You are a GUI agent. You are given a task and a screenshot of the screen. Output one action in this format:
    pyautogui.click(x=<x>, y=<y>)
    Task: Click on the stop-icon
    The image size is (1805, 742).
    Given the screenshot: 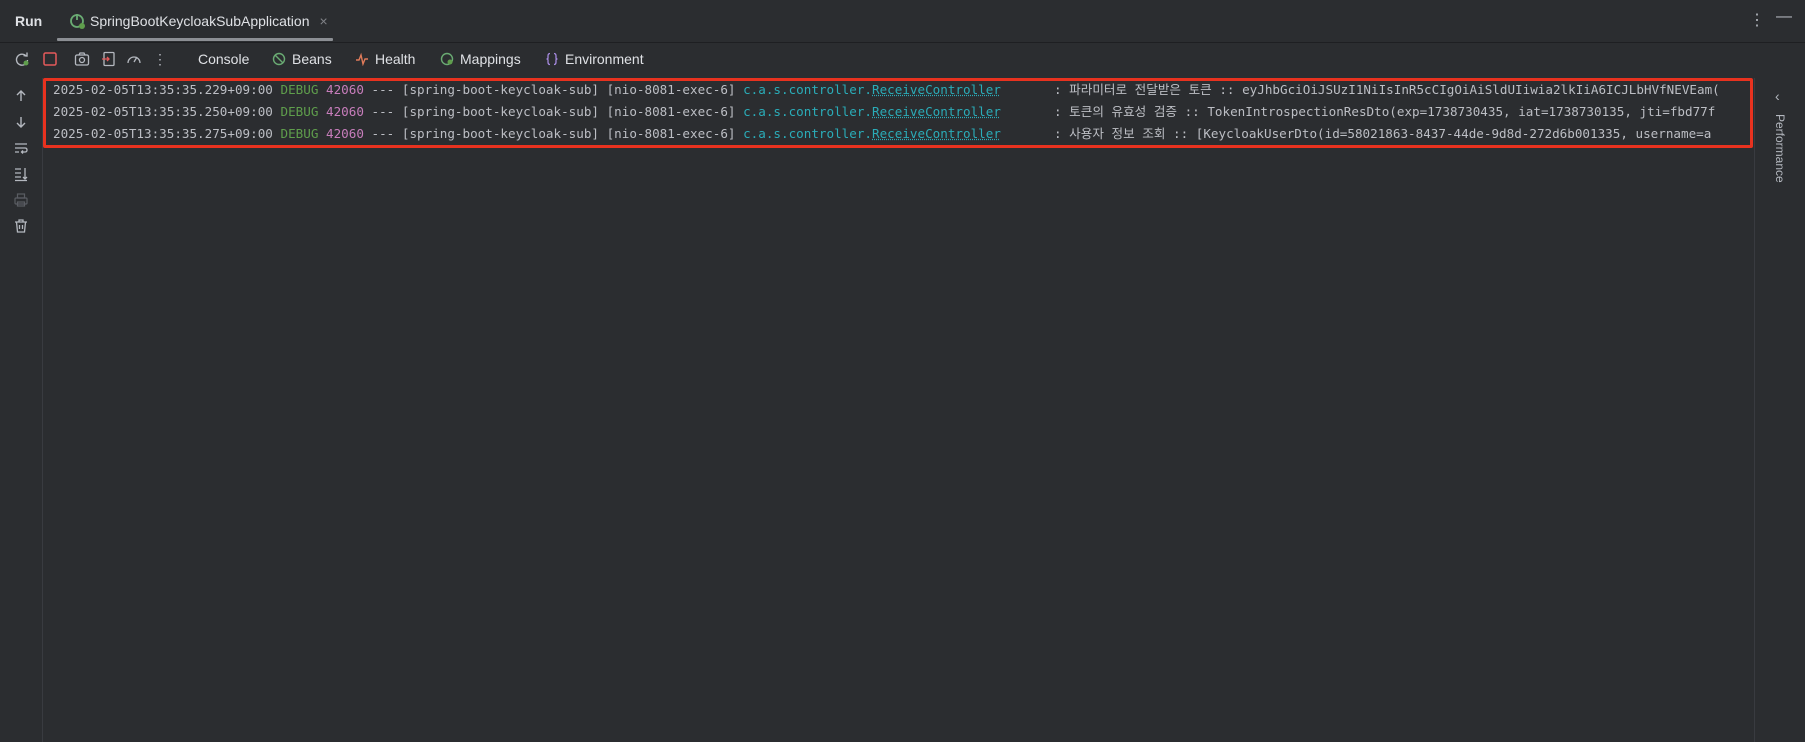 What is the action you would take?
    pyautogui.click(x=50, y=59)
    